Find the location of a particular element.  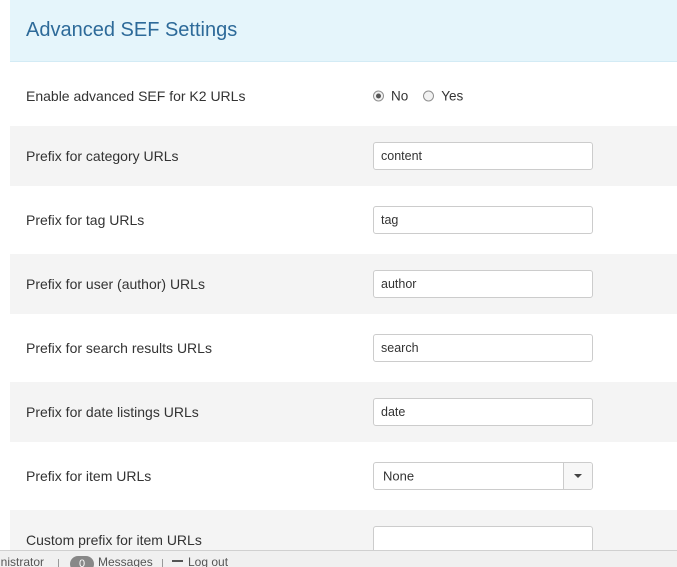

search-prefix-label: Prefix for search results URLs is located at coordinates (119, 348).